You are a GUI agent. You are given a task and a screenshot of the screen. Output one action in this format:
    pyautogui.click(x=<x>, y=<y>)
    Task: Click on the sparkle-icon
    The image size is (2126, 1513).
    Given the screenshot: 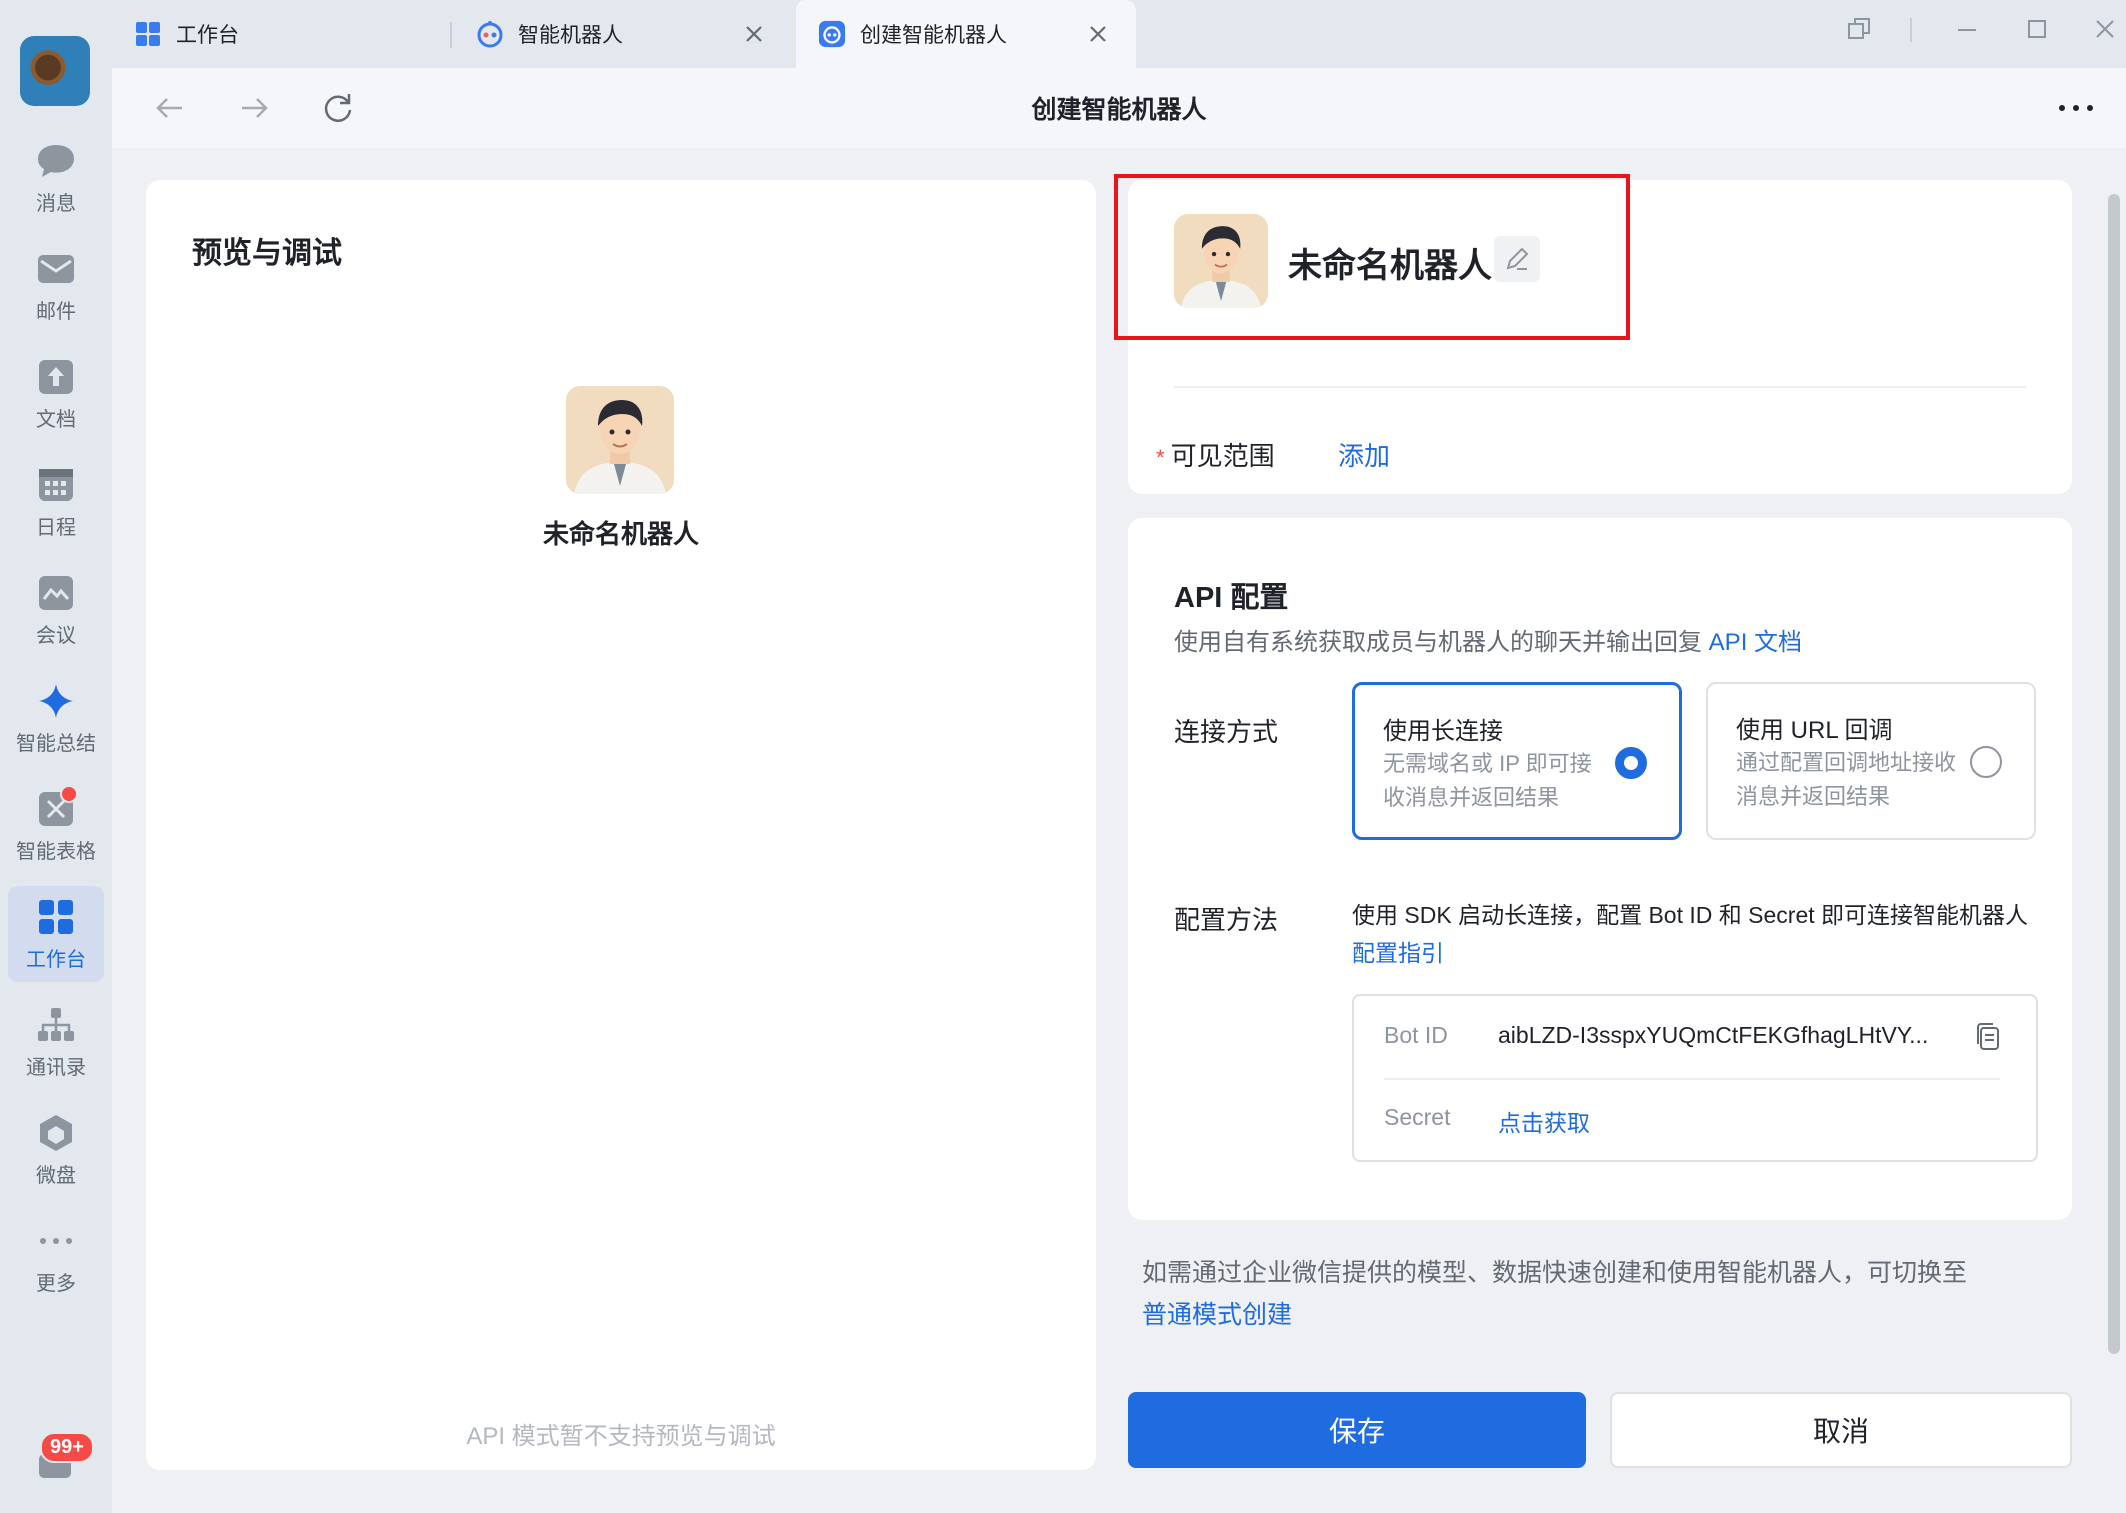 What is the action you would take?
    pyautogui.click(x=56, y=701)
    